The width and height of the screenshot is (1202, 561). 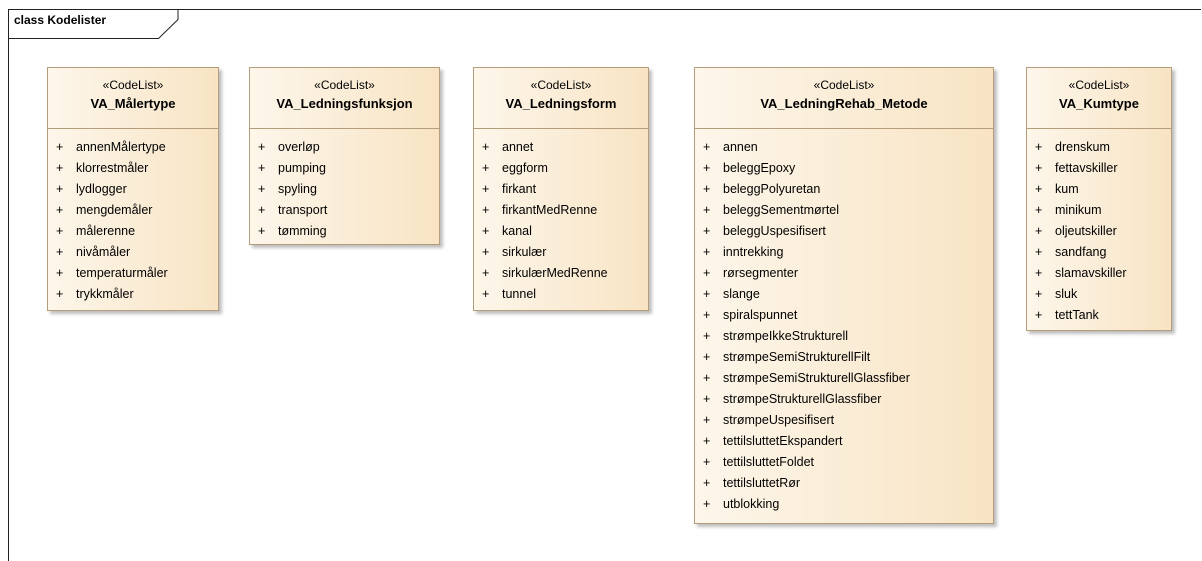 I want to click on attribute-row: + transport, so click(x=344, y=210).